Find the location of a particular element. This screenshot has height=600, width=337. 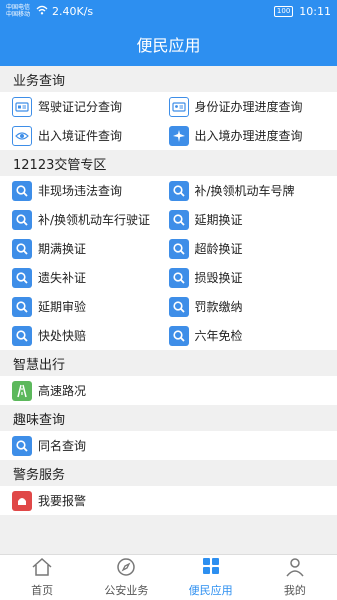

item-label: 超龄换证 is located at coordinates (218, 249).